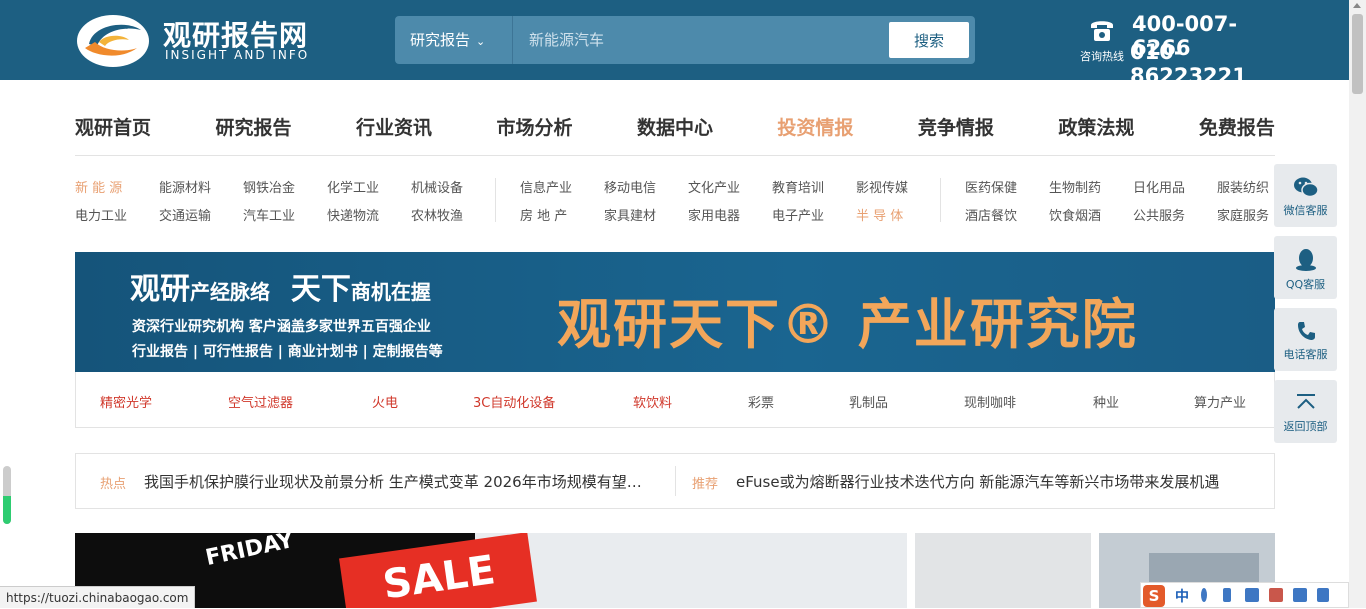 This screenshot has width=1366, height=609. Describe the element at coordinates (253, 127) in the screenshot. I see `nav-research-reports: 研究报告` at that location.